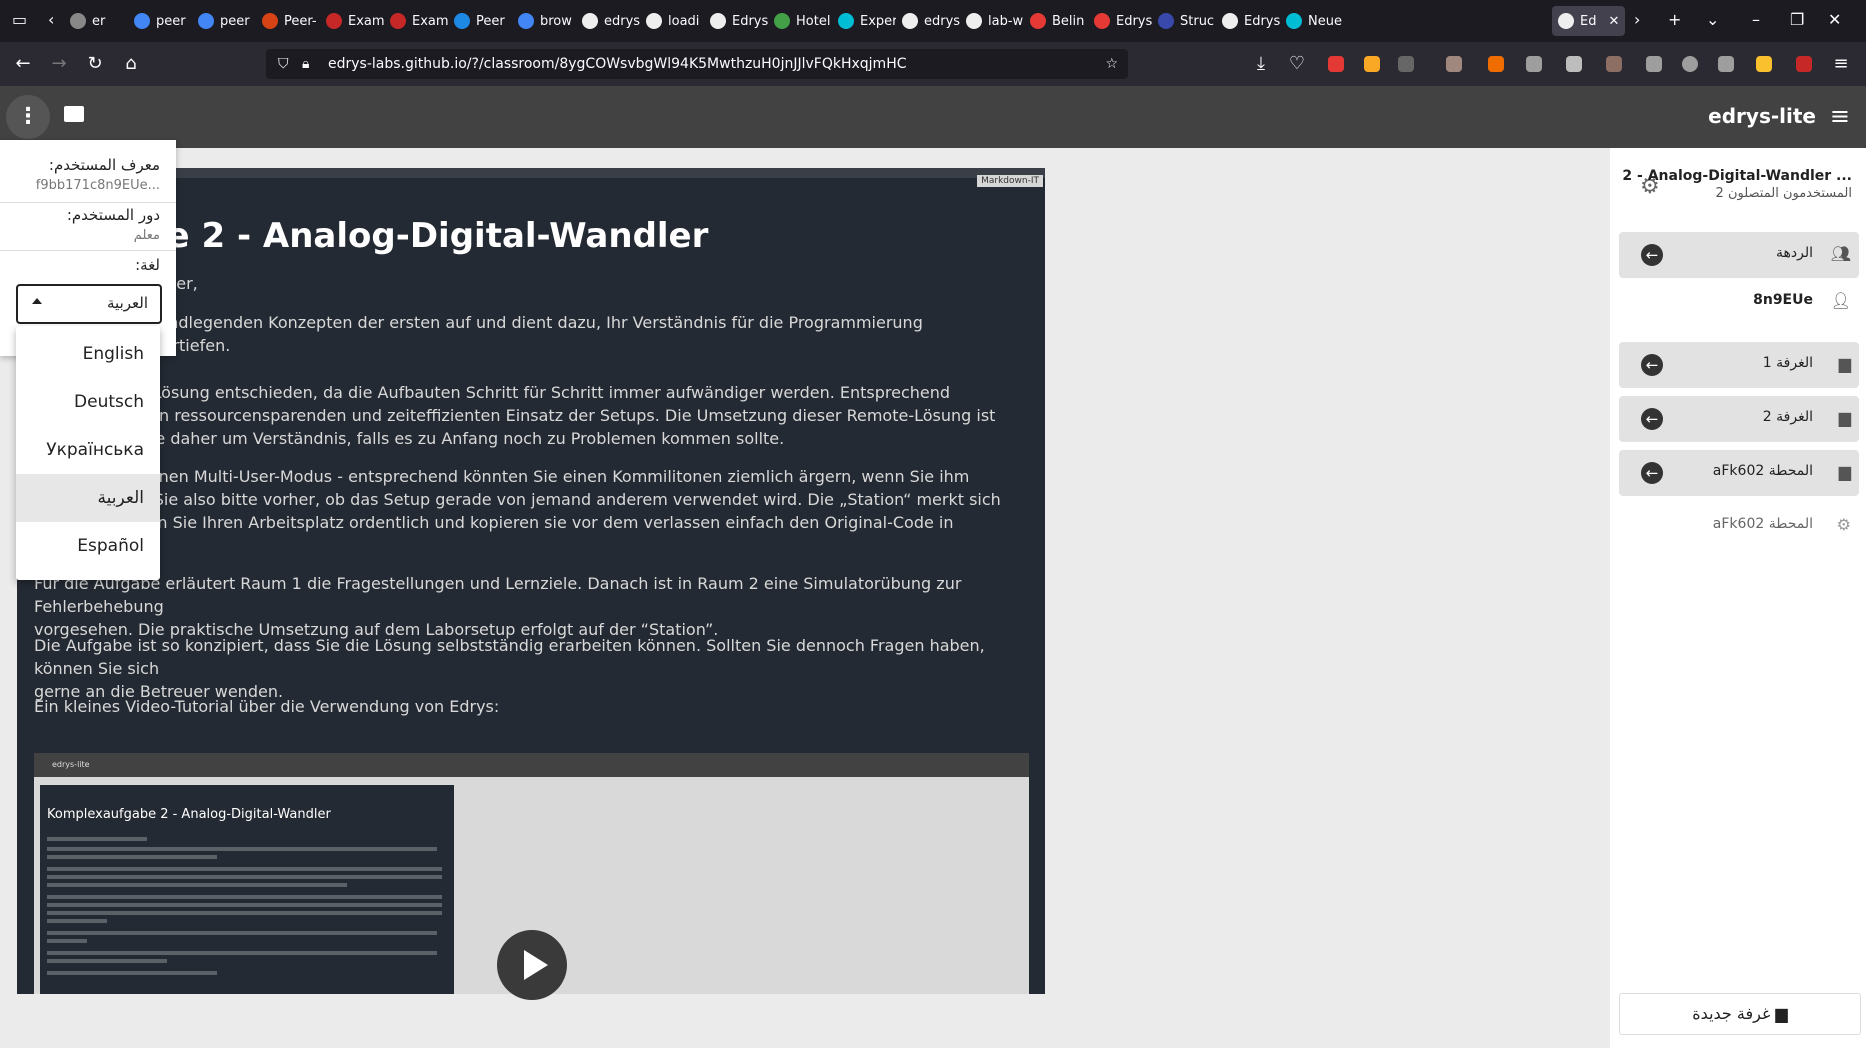 The width and height of the screenshot is (1866, 1048). Describe the element at coordinates (88, 450) in the screenshot. I see `language-option-ukrainian: Українська` at that location.